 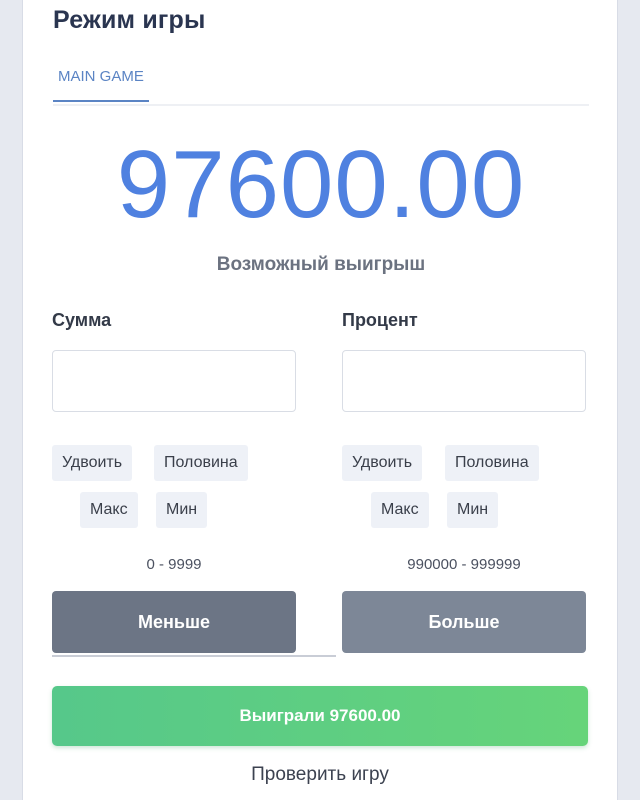 I want to click on amount-max-button: Макс, so click(x=109, y=510).